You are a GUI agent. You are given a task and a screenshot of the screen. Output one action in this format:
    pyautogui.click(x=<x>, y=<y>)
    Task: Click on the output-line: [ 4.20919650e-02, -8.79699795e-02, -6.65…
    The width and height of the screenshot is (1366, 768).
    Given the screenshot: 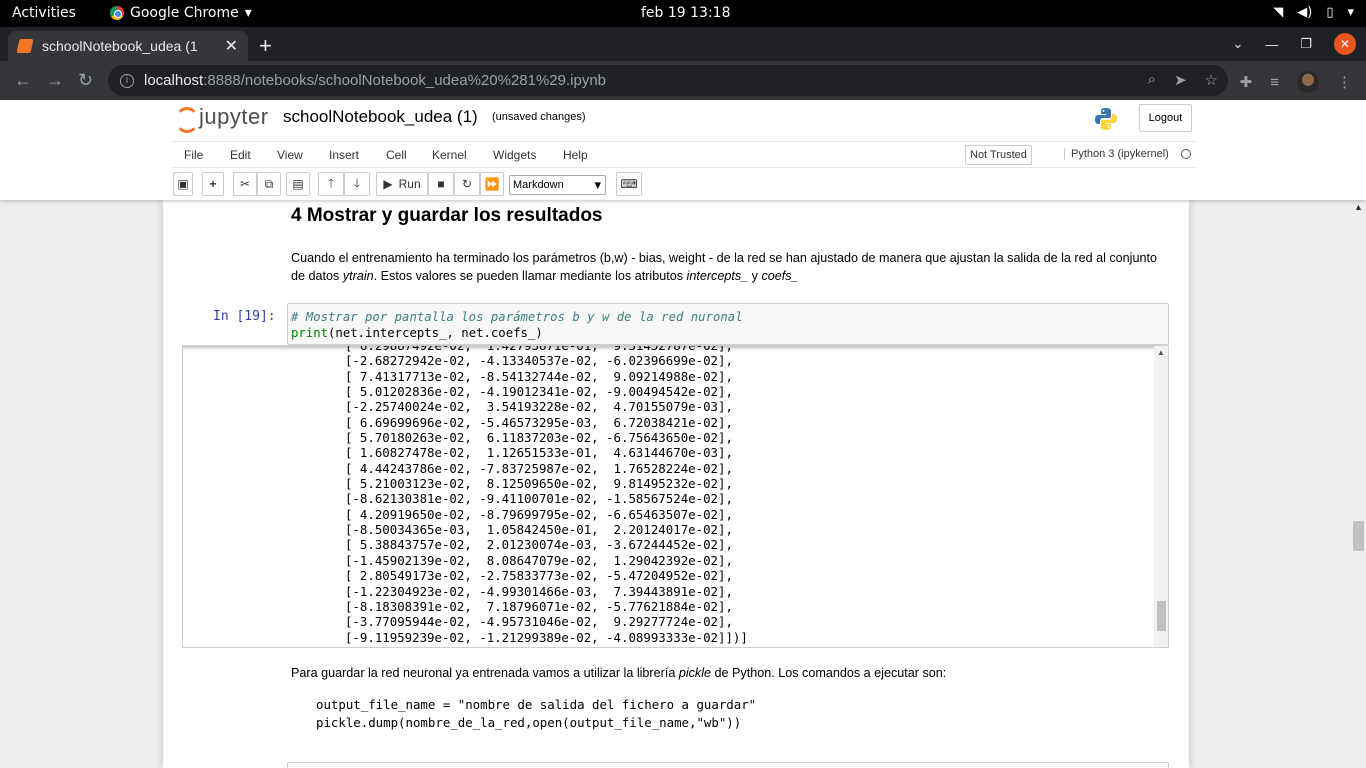 What is the action you would take?
    pyautogui.click(x=539, y=514)
    